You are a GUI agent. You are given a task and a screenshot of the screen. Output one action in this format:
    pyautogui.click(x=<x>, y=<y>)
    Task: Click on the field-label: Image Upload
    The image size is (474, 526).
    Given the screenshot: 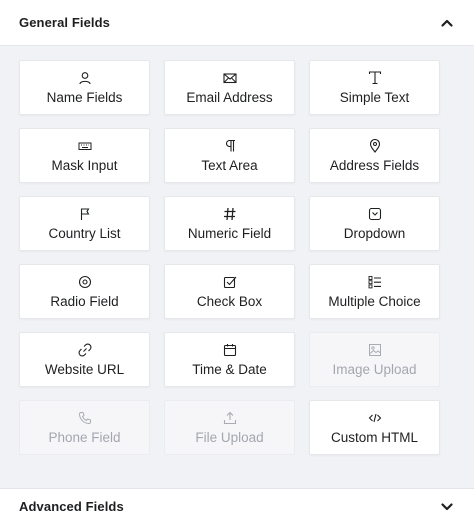 What is the action you would take?
    pyautogui.click(x=374, y=369)
    